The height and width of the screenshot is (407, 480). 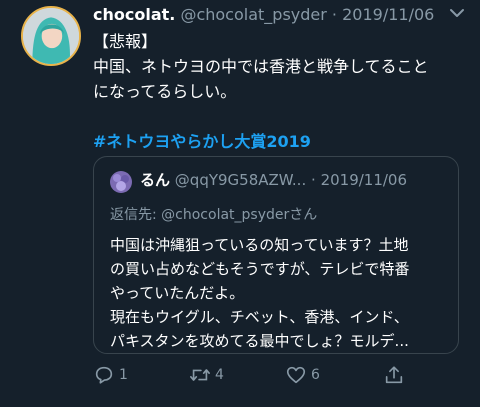 I want to click on quoted-line: やっていたんだよ。, so click(x=177, y=293).